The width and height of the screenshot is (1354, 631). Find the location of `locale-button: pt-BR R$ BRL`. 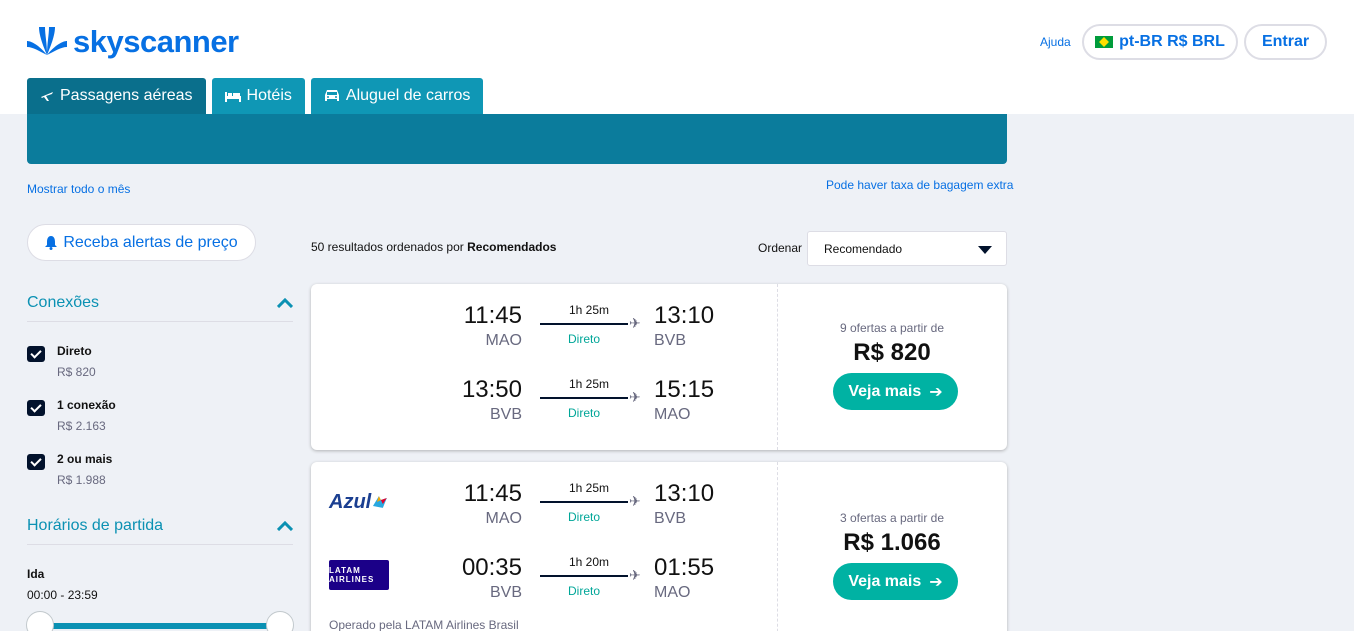

locale-button: pt-BR R$ BRL is located at coordinates (1160, 42).